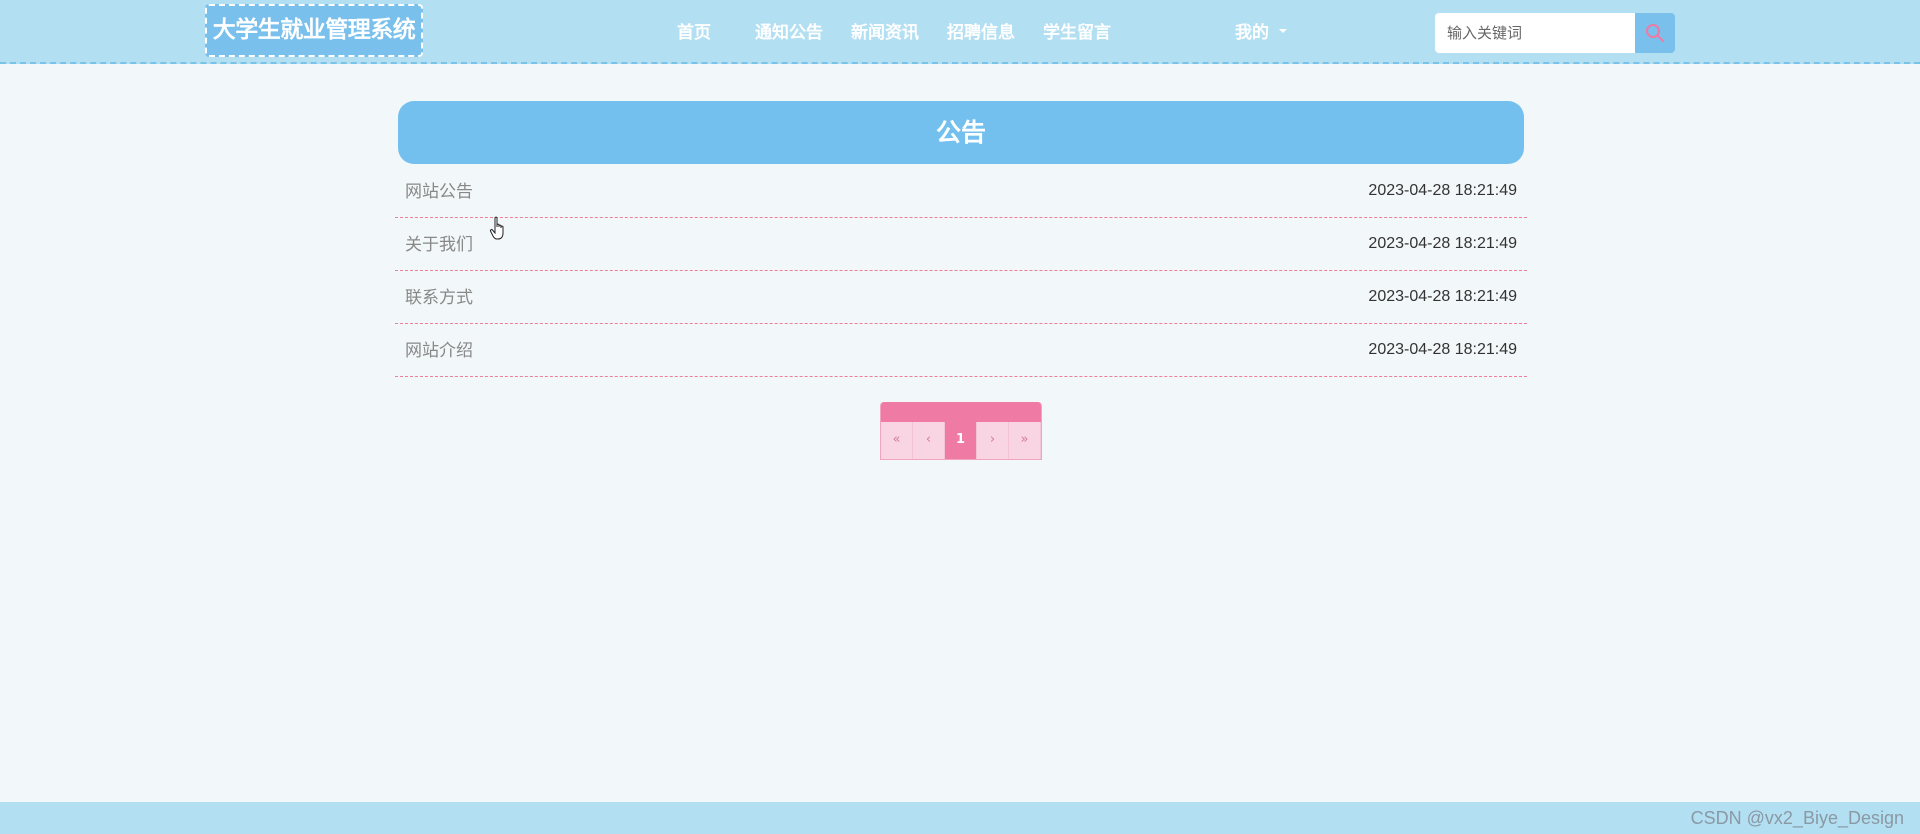  I want to click on nav-mine-label: 我的, so click(1252, 33).